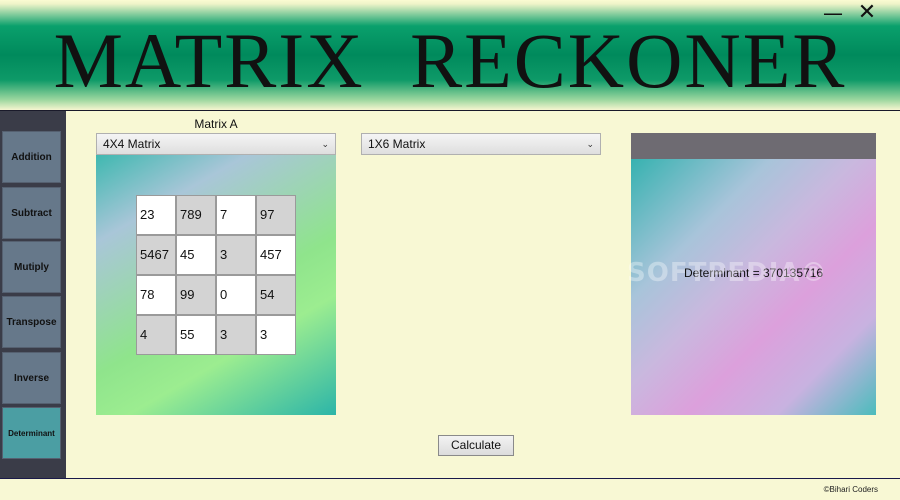 The height and width of the screenshot is (500, 900). I want to click on matrix-a-label: Matrix A, so click(216, 124).